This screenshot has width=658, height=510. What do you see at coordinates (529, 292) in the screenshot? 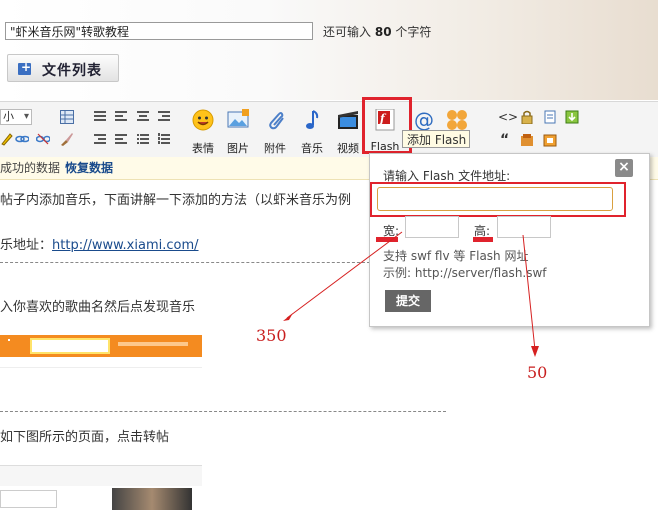
I see `height-arrow-line` at bounding box center [529, 292].